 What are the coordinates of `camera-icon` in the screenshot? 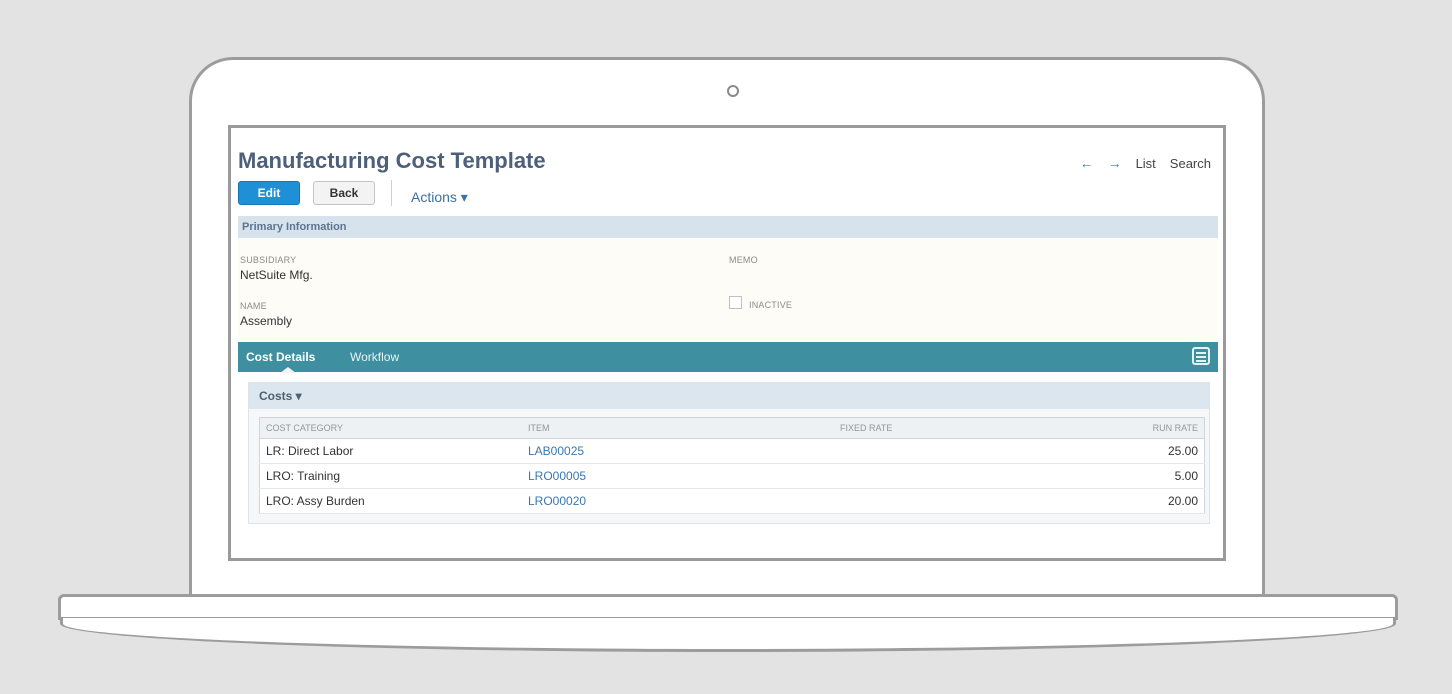 It's located at (733, 91).